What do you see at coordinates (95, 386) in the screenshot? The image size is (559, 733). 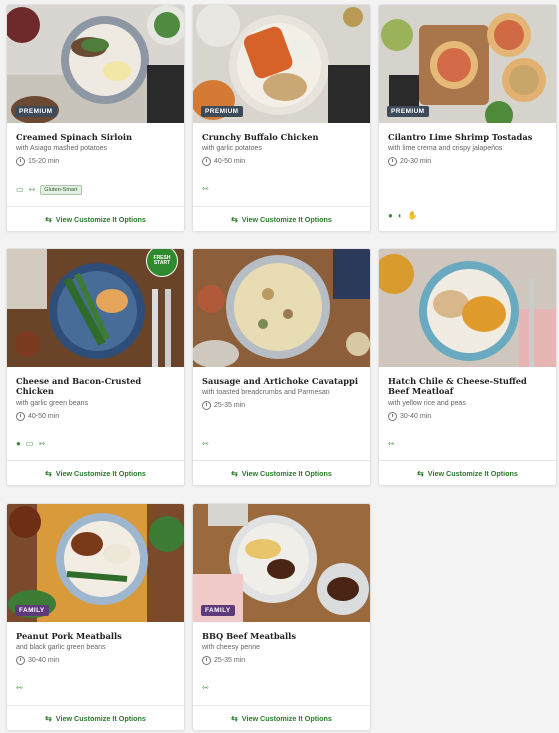 I see `meal-title: Cheese and Bacon-Crusted Chicken` at bounding box center [95, 386].